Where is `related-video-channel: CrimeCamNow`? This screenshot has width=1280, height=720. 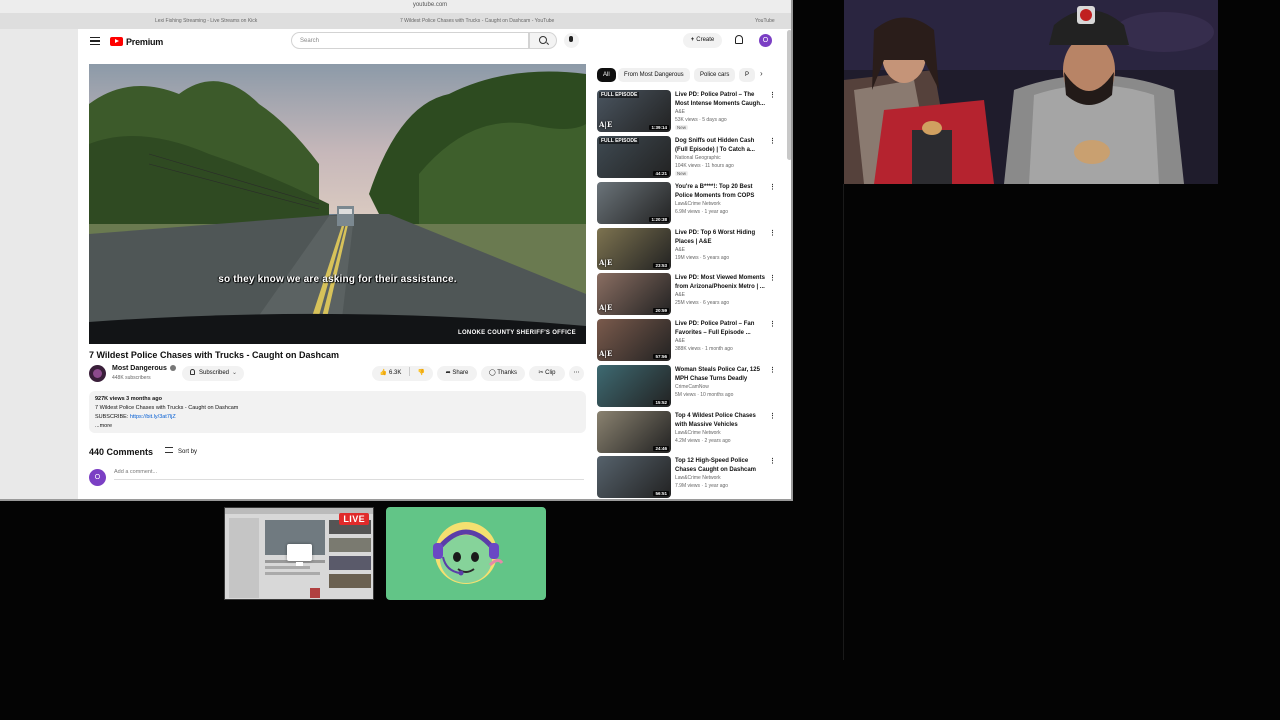 related-video-channel: CrimeCamNow is located at coordinates (692, 387).